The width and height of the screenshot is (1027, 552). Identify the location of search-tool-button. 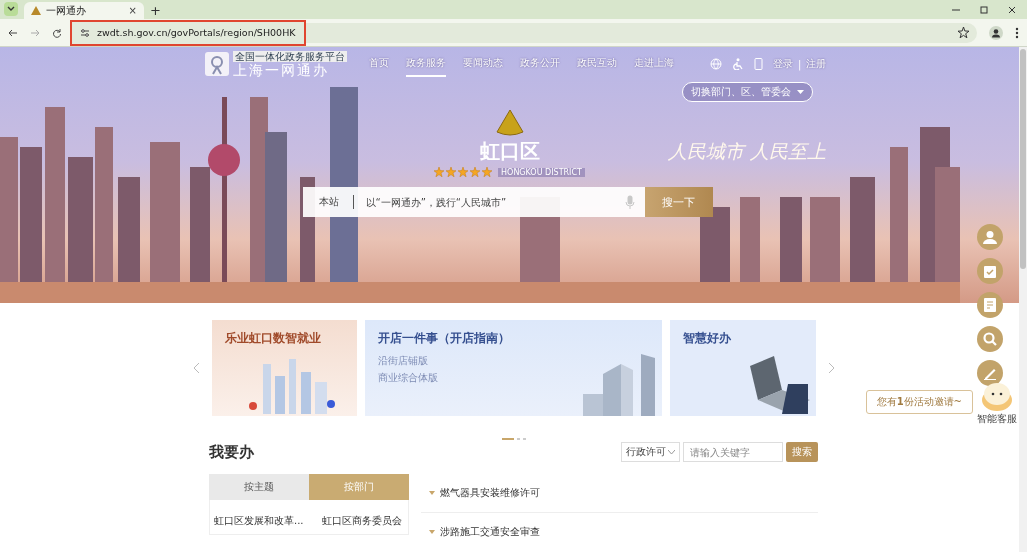
(990, 339).